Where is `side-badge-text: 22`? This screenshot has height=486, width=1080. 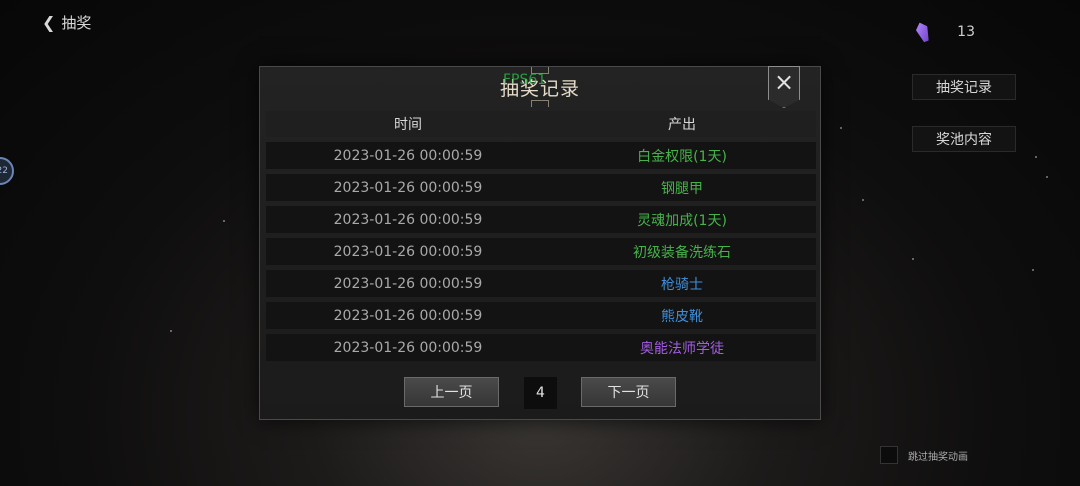
side-badge-text: 22 is located at coordinates (4, 171).